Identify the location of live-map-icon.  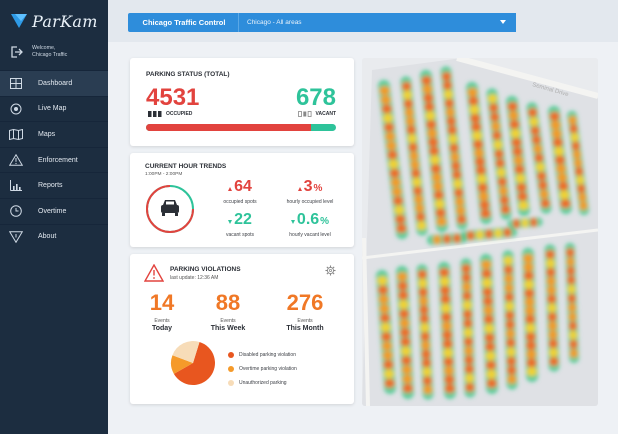
(16, 109).